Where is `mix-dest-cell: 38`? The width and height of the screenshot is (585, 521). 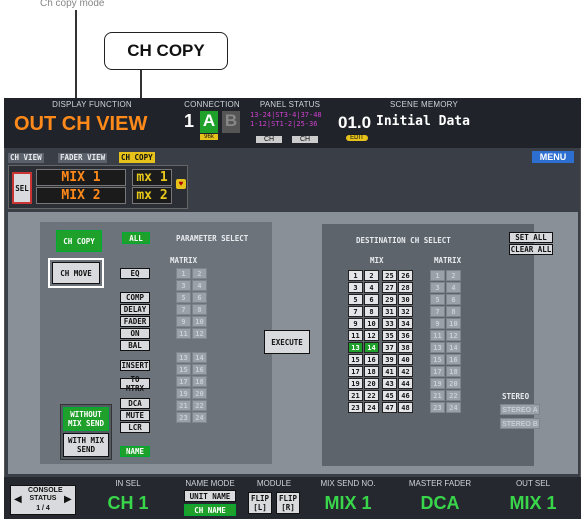 mix-dest-cell: 38 is located at coordinates (405, 347).